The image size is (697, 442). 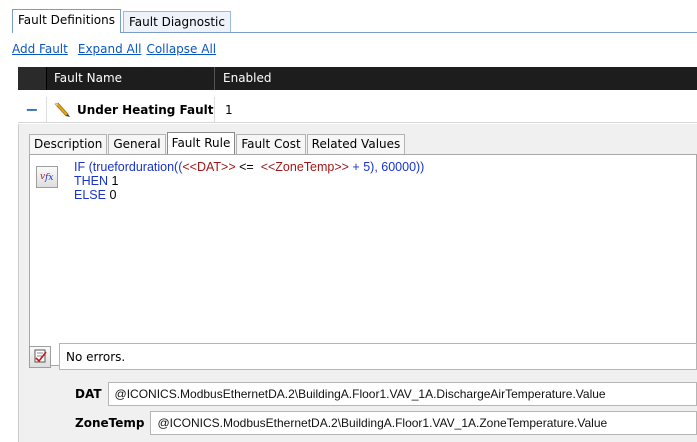 What do you see at coordinates (378, 356) in the screenshot?
I see `validation-status: No errors.` at bounding box center [378, 356].